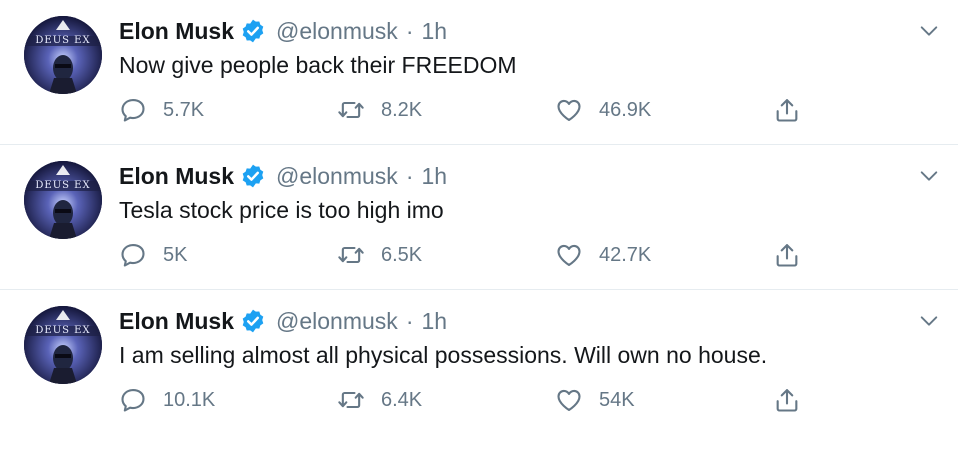 The image size is (958, 455). What do you see at coordinates (189, 399) in the screenshot?
I see `reply-count: 10.1K` at bounding box center [189, 399].